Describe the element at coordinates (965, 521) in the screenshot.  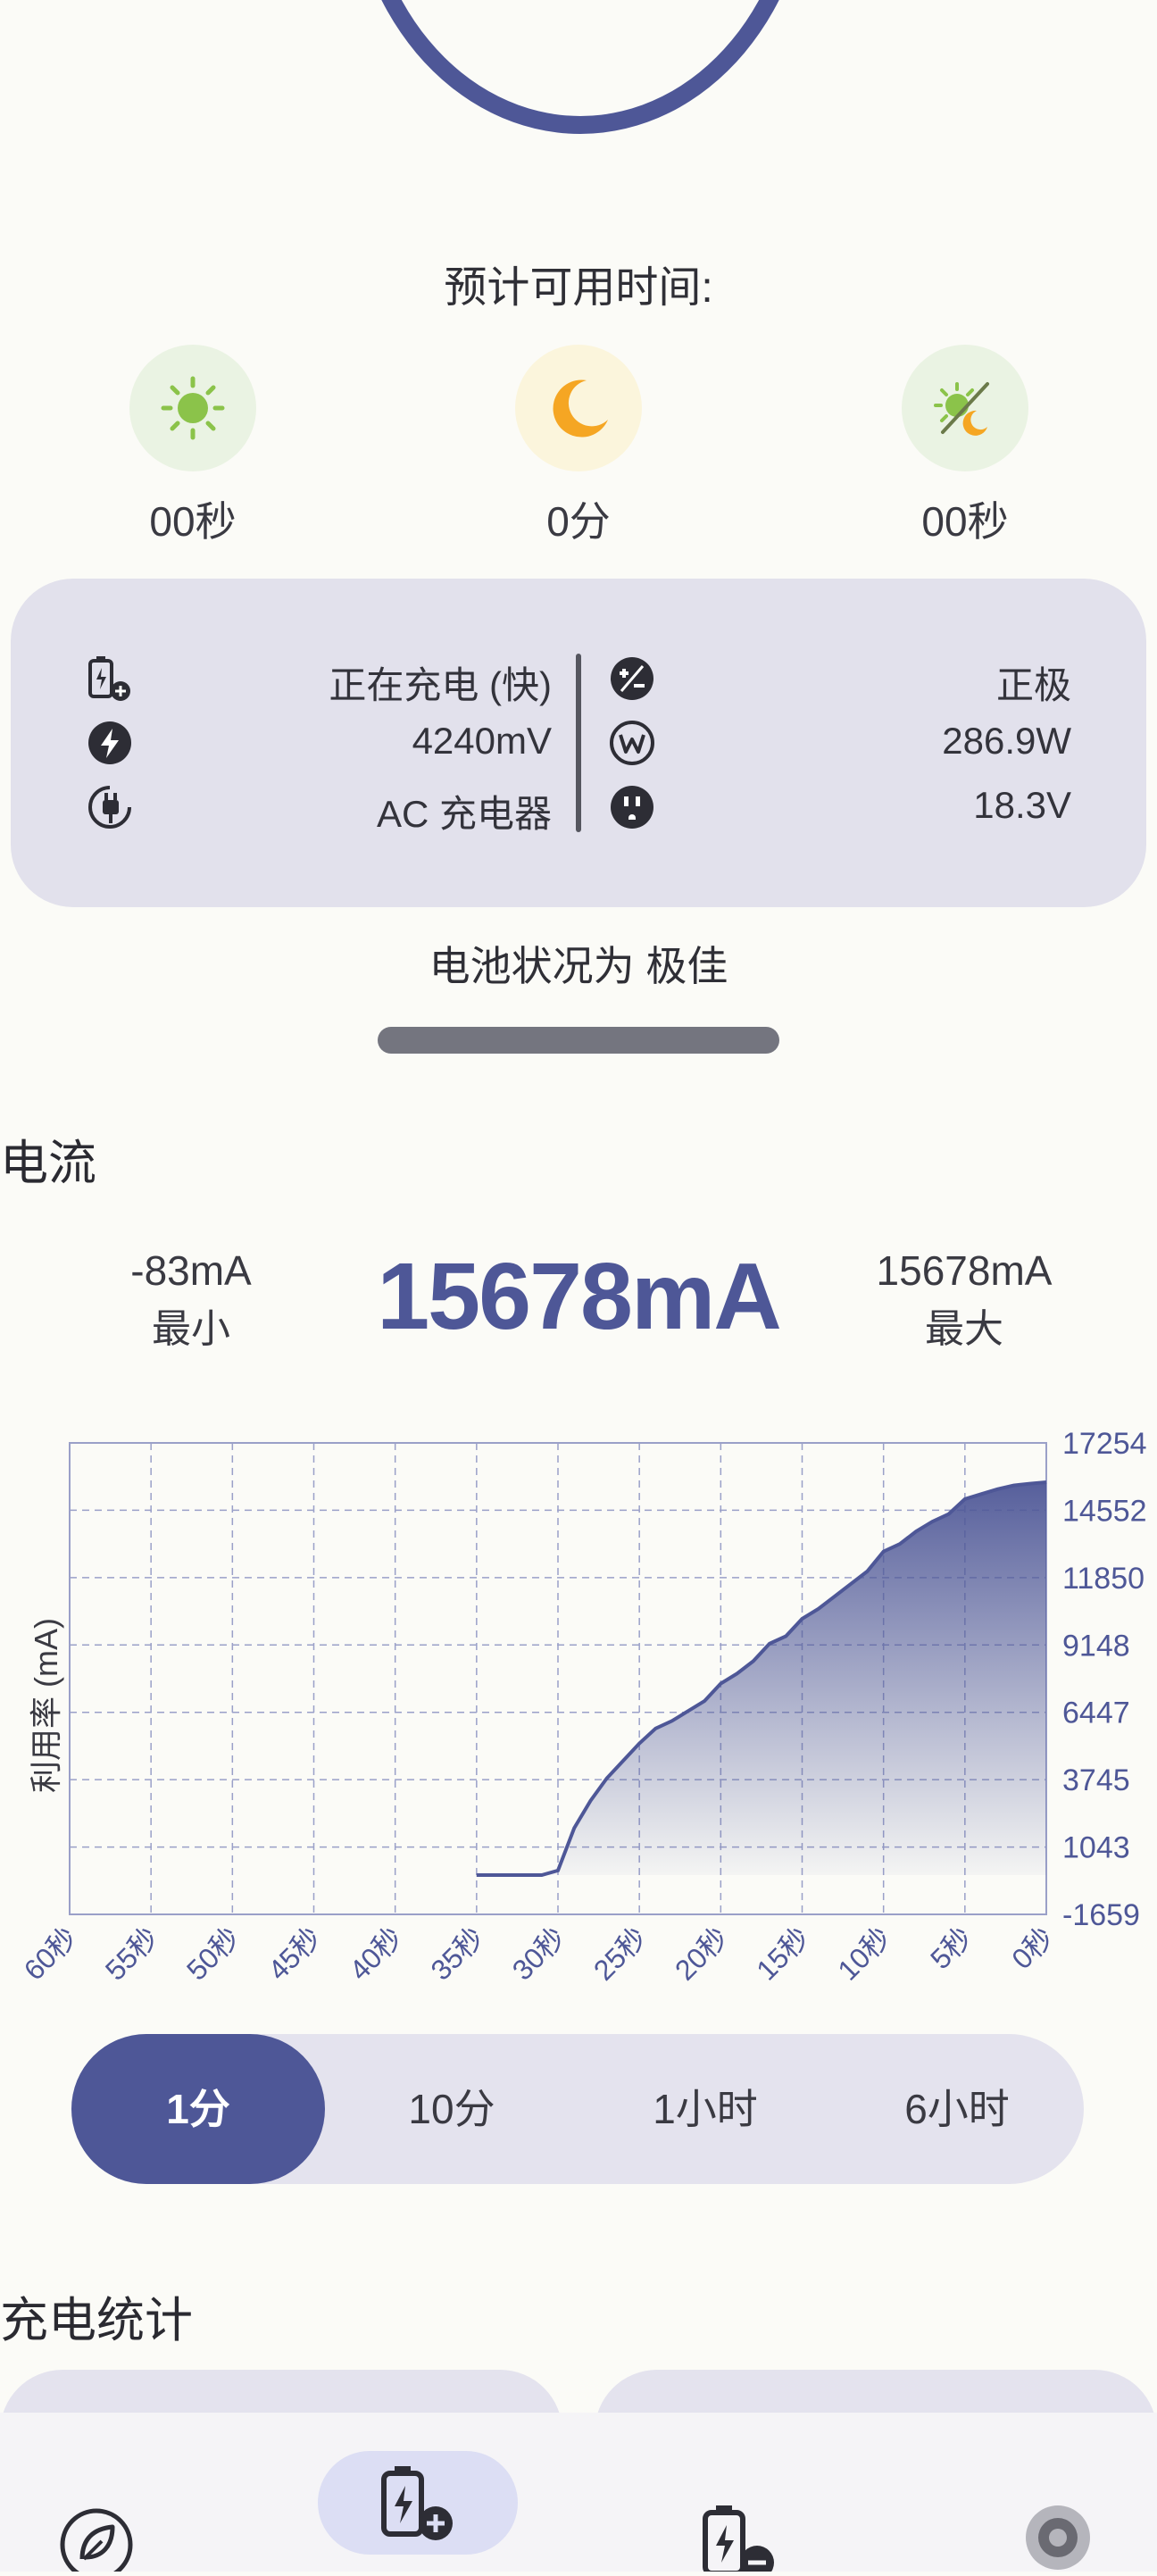
I see `estimate-mixed-value: 00秒` at that location.